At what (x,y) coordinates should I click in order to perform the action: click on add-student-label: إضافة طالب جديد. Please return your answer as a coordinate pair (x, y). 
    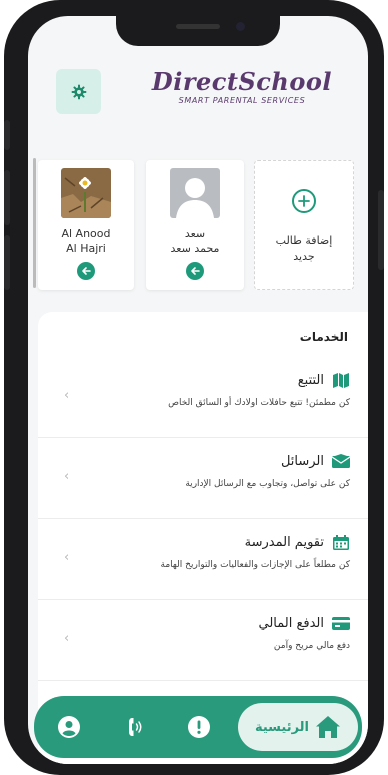
    Looking at the image, I should click on (304, 249).